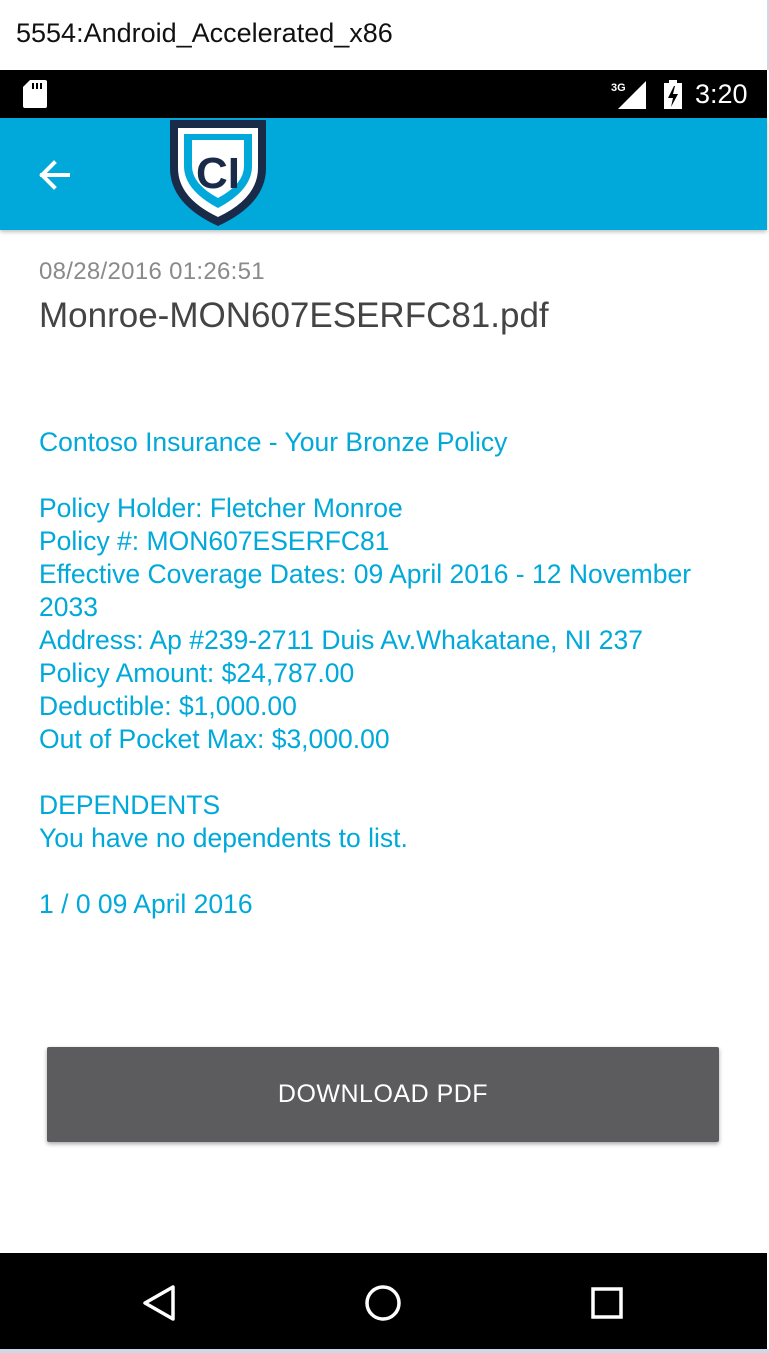  I want to click on logo-text: CI, so click(218, 173).